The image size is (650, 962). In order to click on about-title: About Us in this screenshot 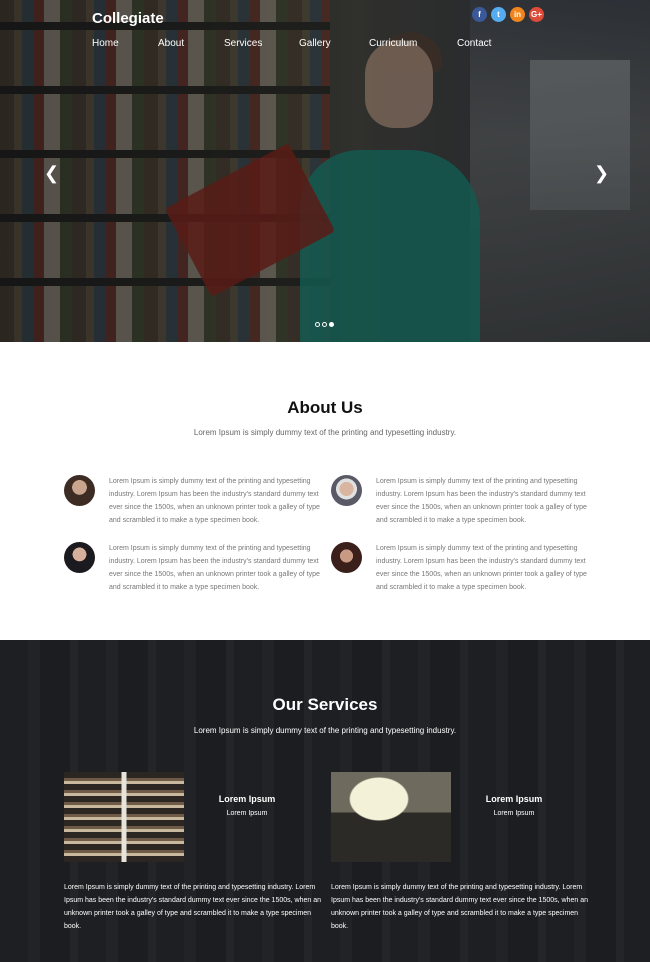, I will do `click(325, 407)`.